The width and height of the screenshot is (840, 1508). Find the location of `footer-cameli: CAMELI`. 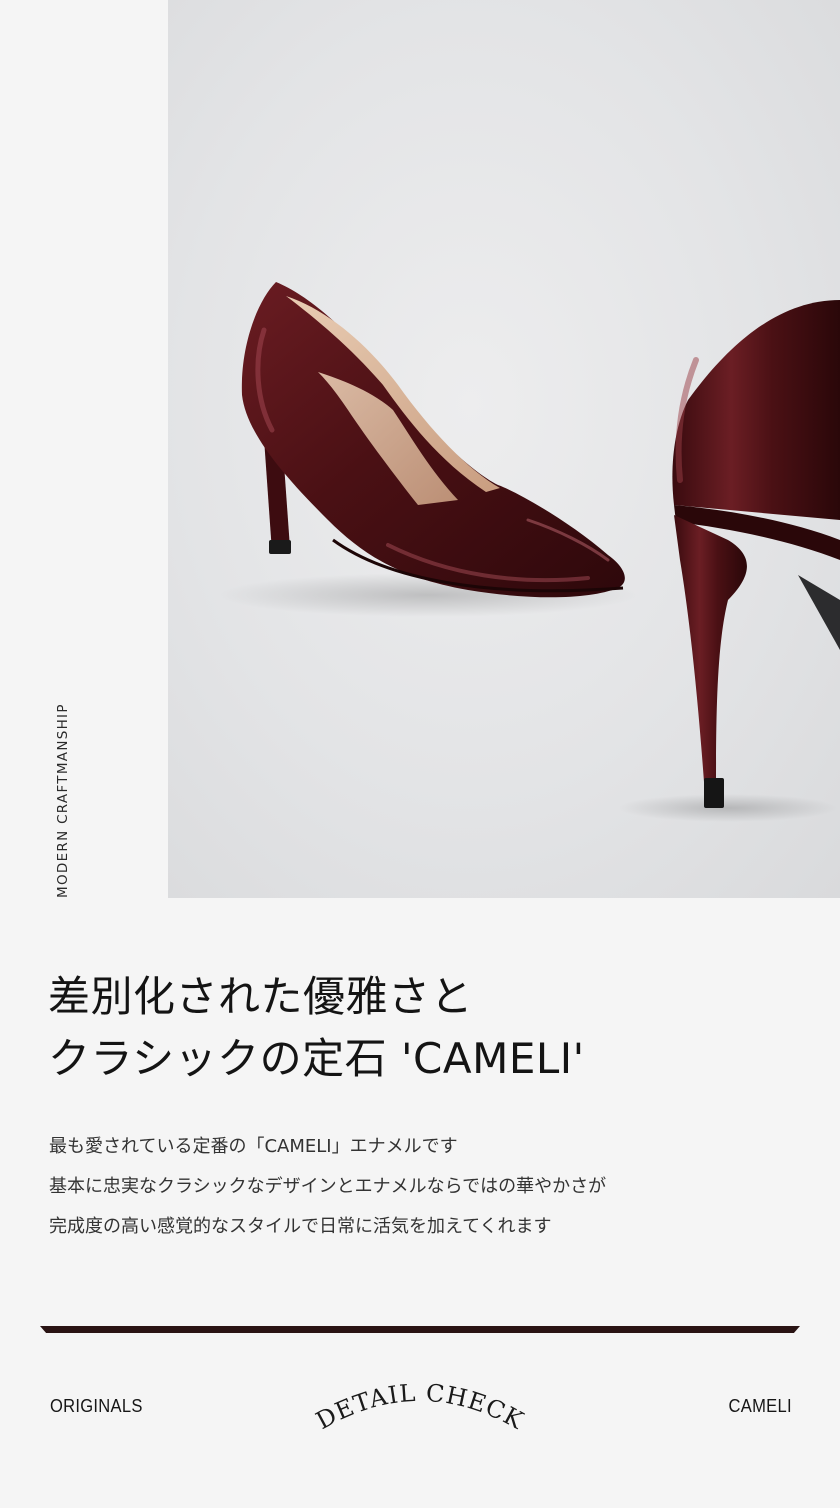

footer-cameli: CAMELI is located at coordinates (760, 1406).